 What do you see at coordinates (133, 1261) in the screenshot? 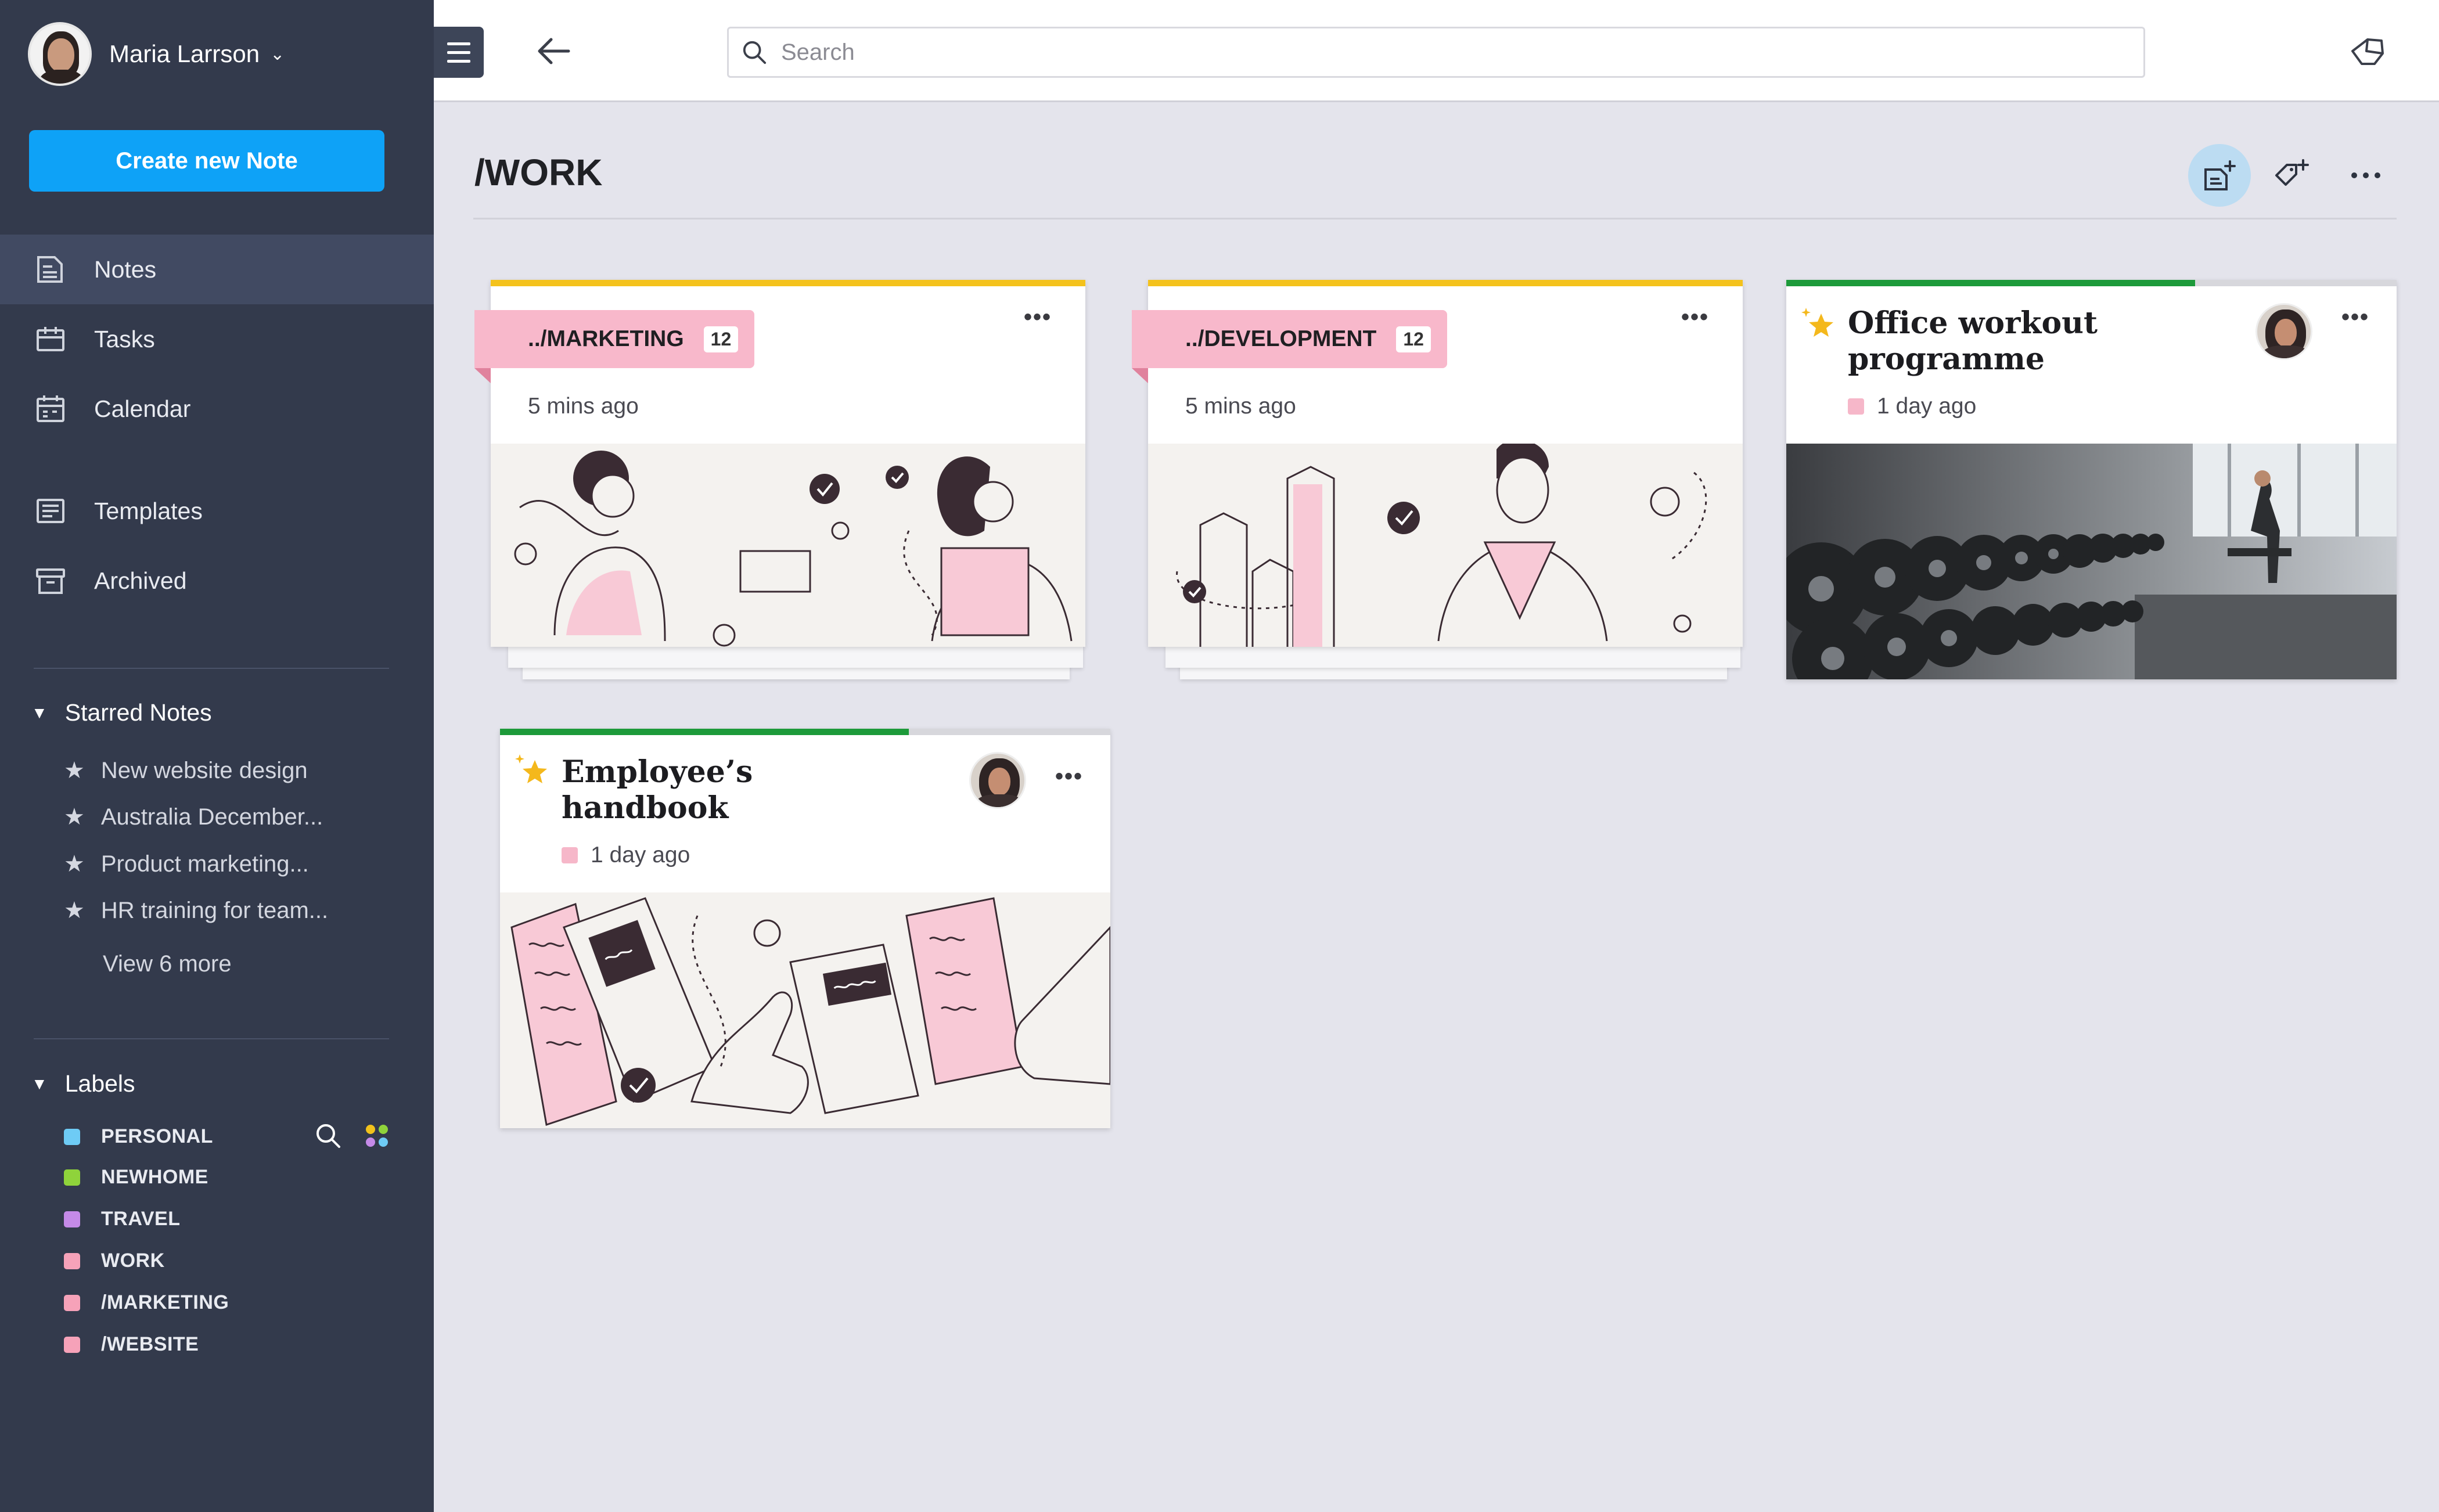
I see `label-name: WORK` at bounding box center [133, 1261].